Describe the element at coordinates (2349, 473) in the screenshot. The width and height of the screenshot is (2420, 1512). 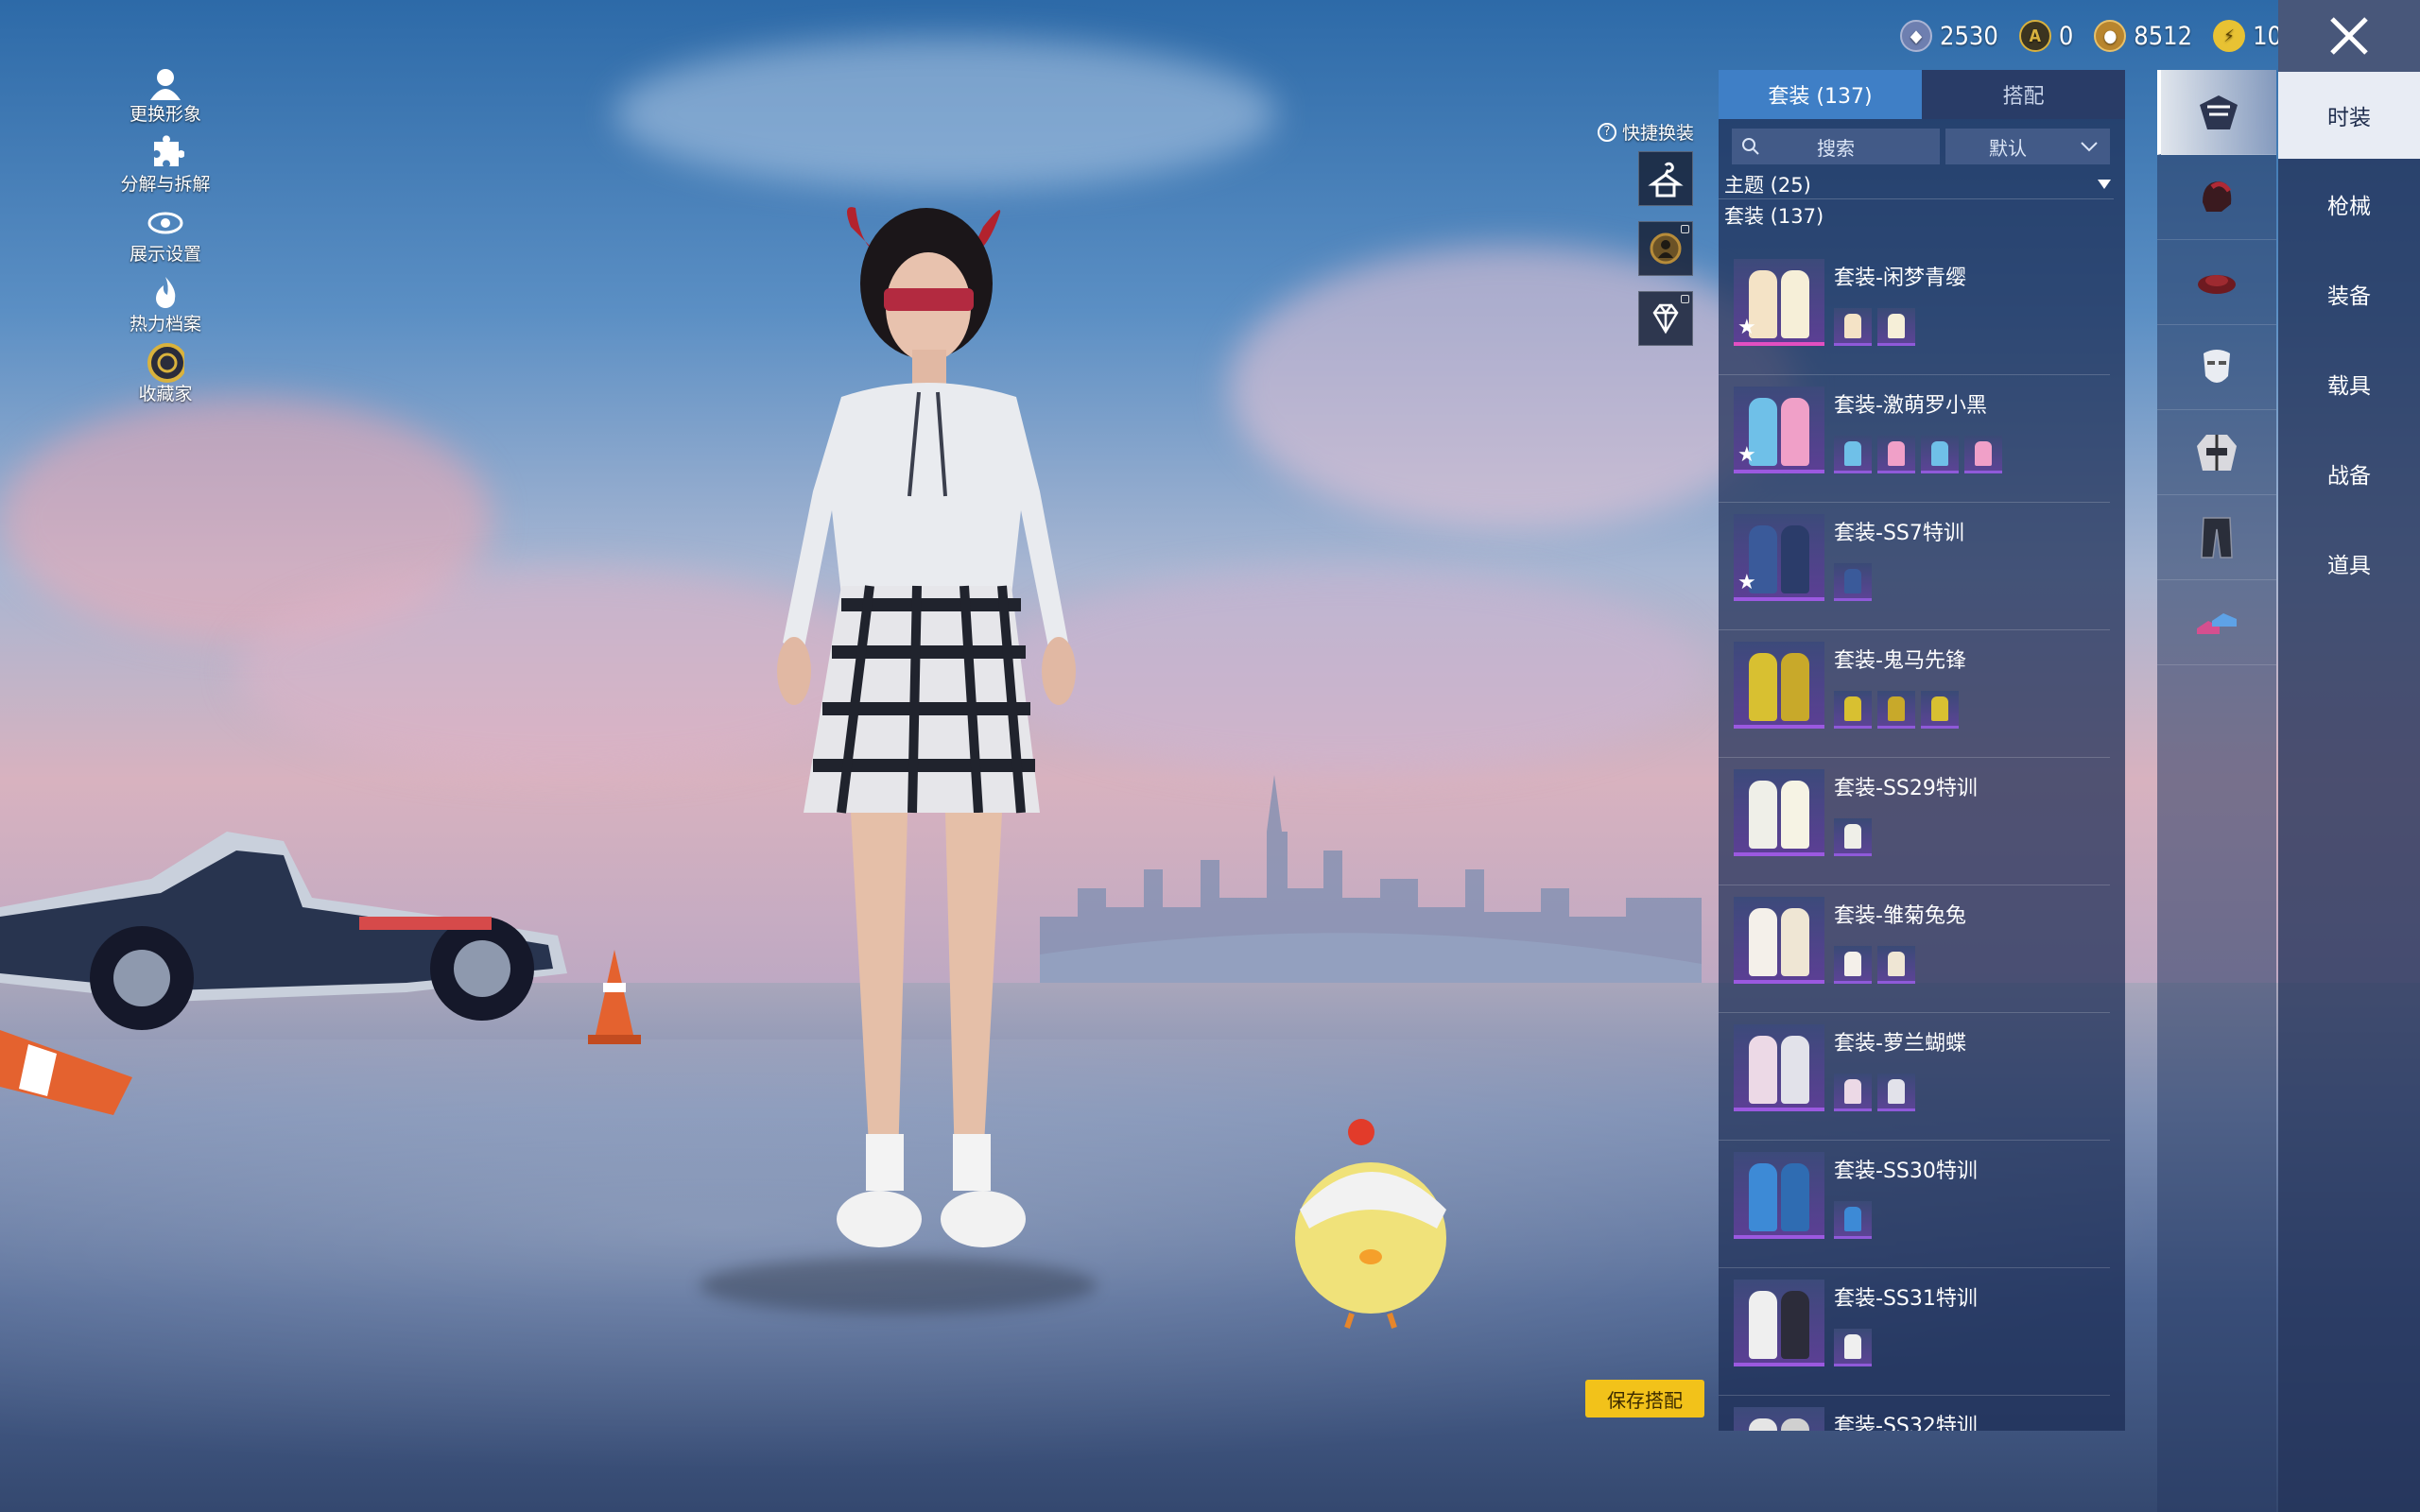
I see `tab-battle-gear: 战备` at that location.